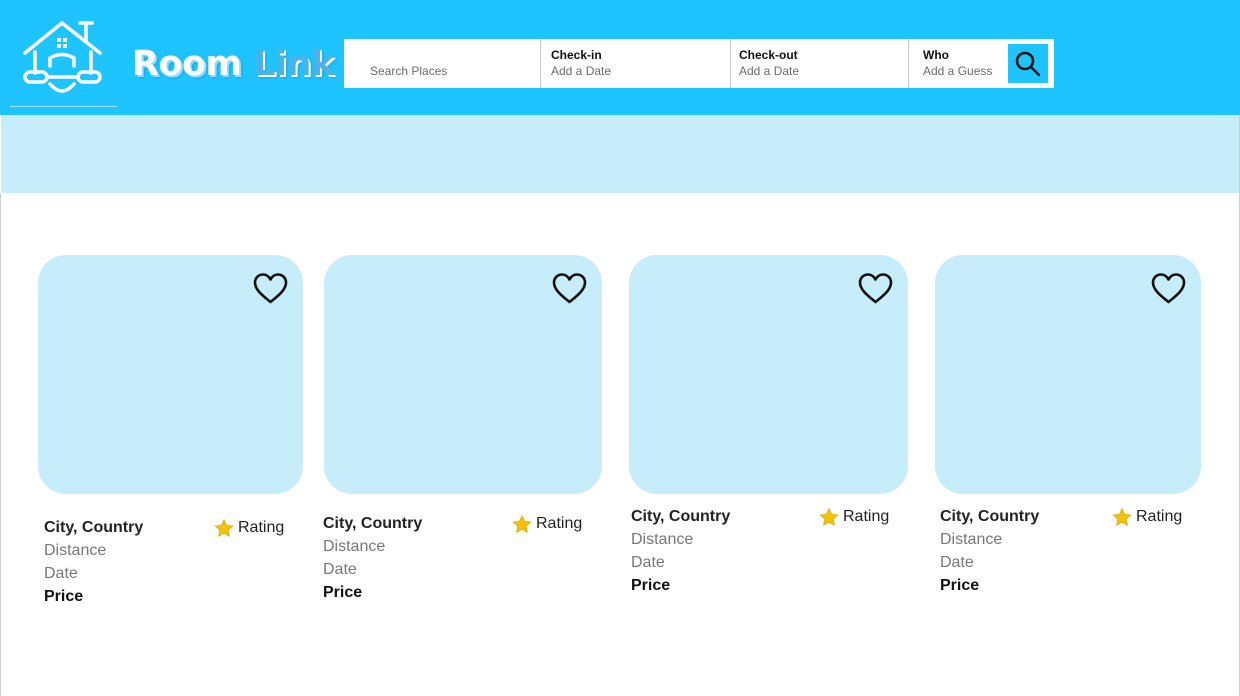 The width and height of the screenshot is (1240, 696). I want to click on page-border-left, so click(0, 444).